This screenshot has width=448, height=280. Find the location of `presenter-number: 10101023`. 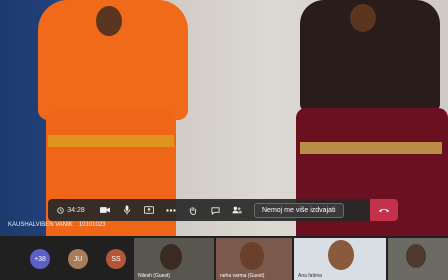

presenter-number: 10101023 is located at coordinates (92, 225).